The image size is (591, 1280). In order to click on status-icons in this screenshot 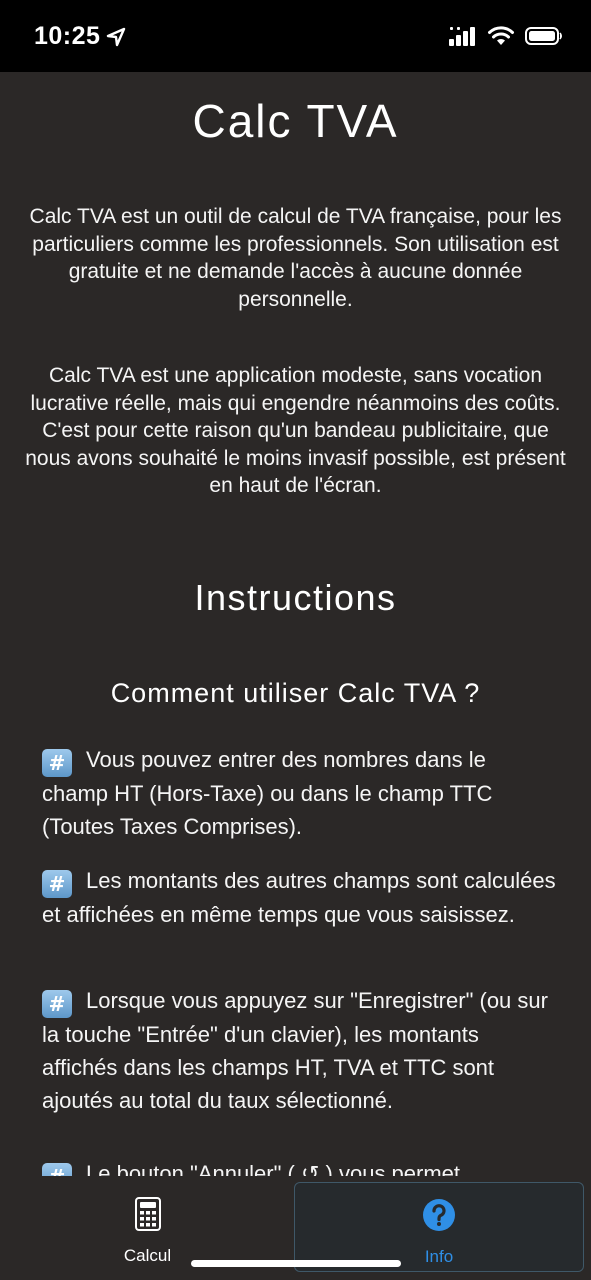, I will do `click(506, 36)`.